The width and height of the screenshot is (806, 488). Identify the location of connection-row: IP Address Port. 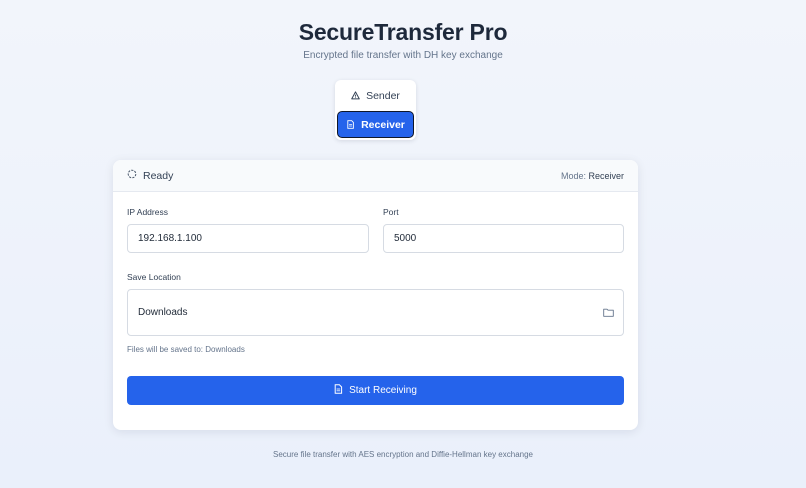
(375, 230).